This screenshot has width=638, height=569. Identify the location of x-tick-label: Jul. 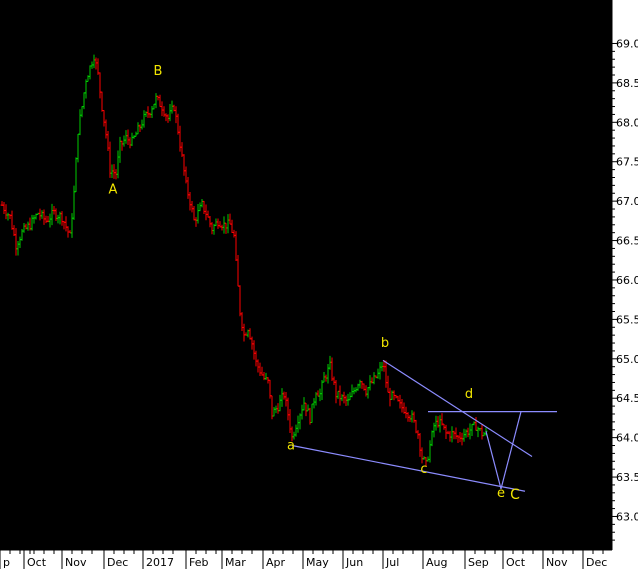
(392, 562).